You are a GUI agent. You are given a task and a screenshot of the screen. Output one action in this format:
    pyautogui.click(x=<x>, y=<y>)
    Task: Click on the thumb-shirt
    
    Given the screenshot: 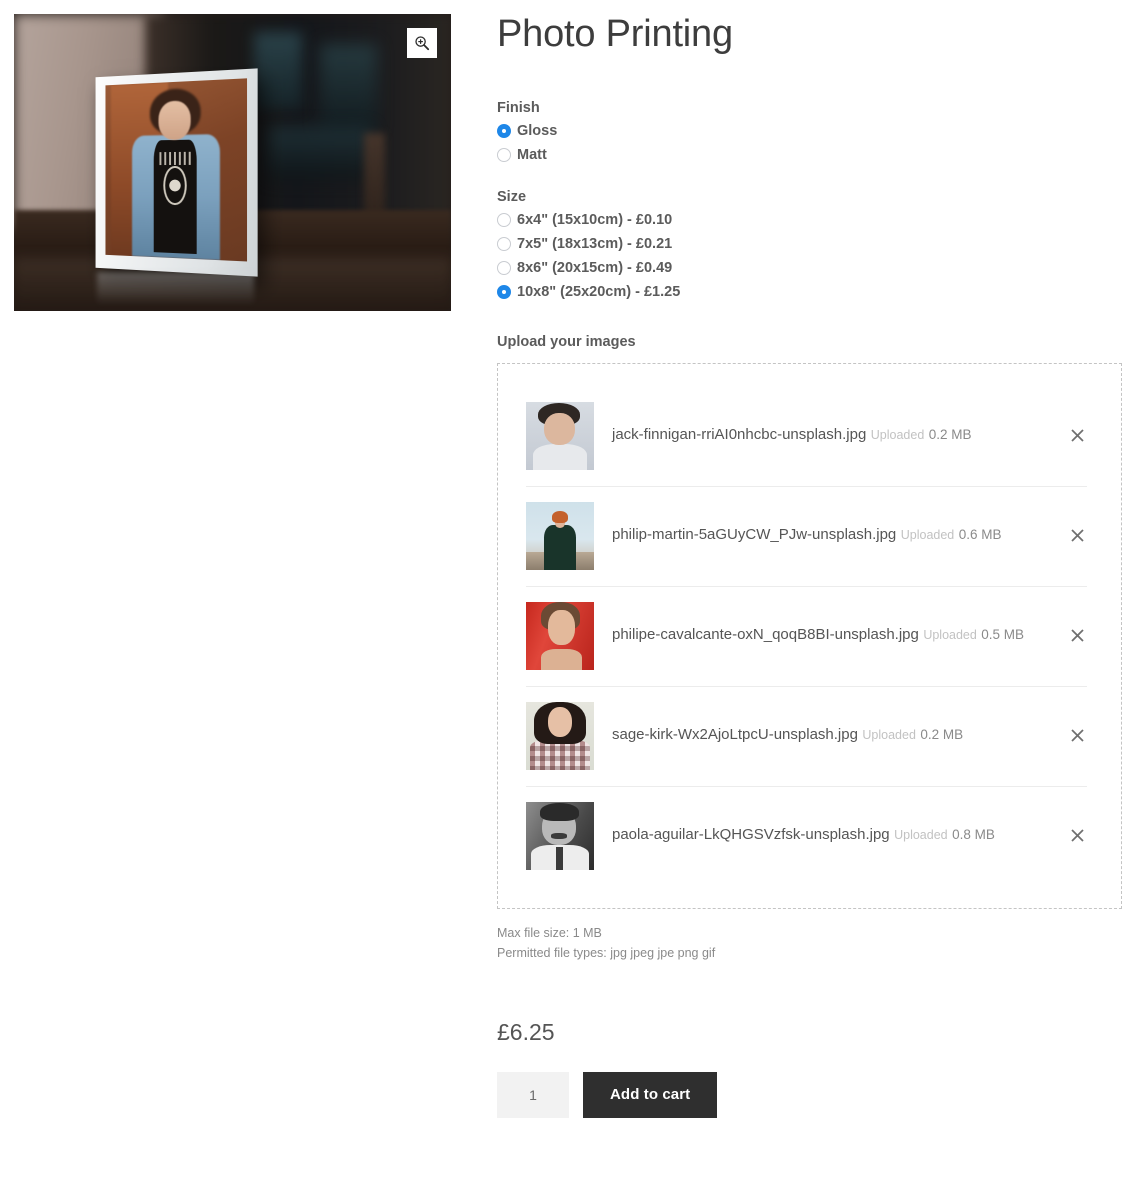 What is the action you would take?
    pyautogui.click(x=560, y=754)
    